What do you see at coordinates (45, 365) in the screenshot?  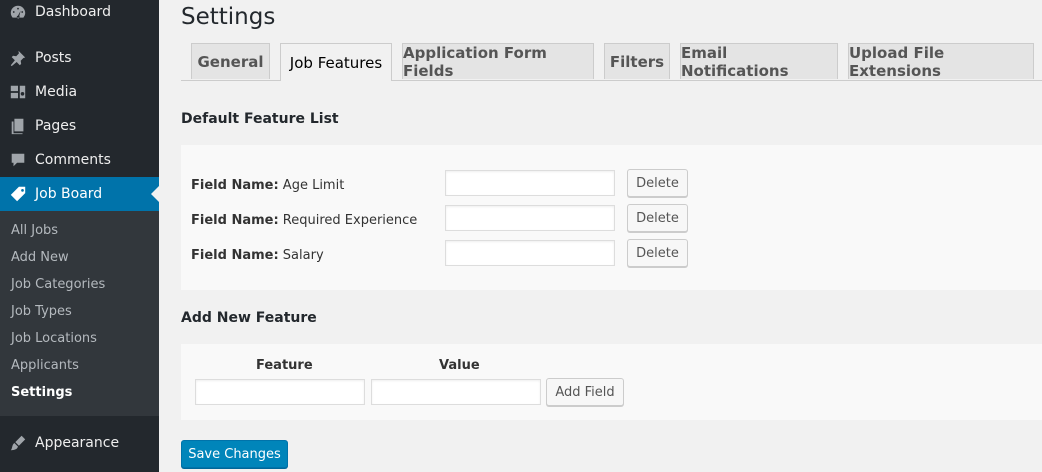 I see `submenu-item-applicants: Applicants` at bounding box center [45, 365].